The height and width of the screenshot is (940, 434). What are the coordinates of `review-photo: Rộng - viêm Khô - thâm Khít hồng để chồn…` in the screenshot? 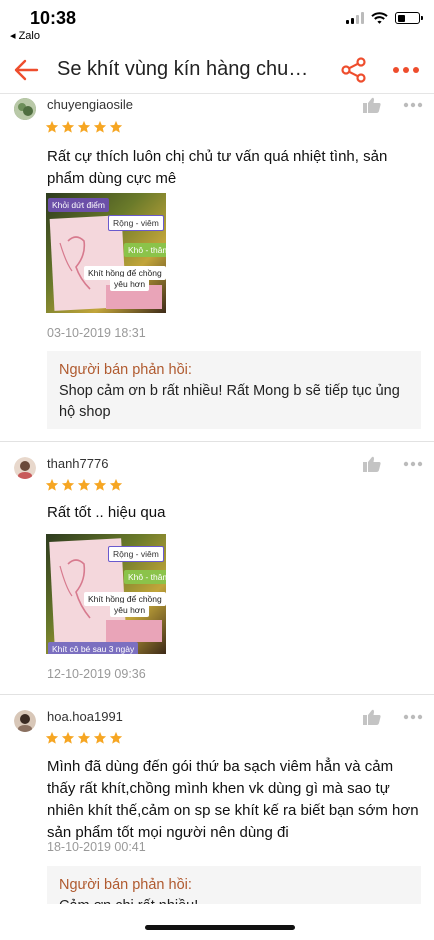 It's located at (106, 594).